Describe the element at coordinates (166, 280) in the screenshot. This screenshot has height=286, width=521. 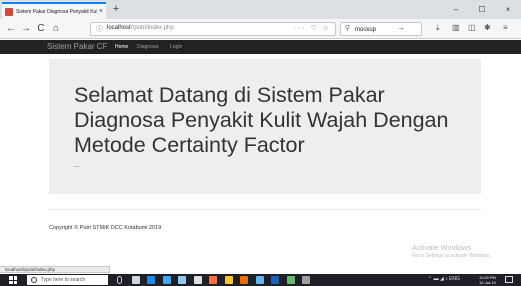
I see `store-icon` at that location.